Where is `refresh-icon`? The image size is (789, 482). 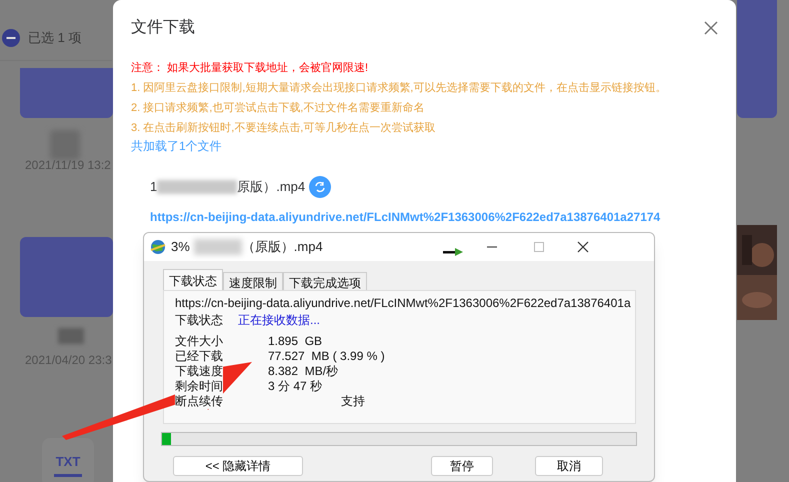
refresh-icon is located at coordinates (320, 187).